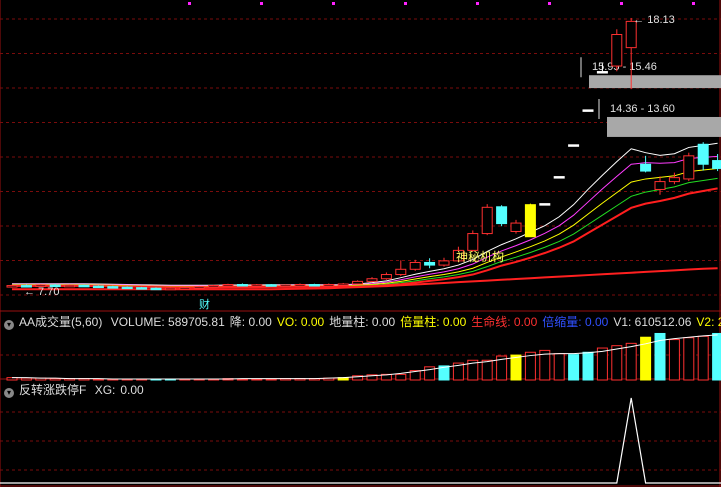 The height and width of the screenshot is (487, 721). Describe the element at coordinates (575, 322) in the screenshot. I see `volume-indicator: 倍缩量: 0.00` at that location.